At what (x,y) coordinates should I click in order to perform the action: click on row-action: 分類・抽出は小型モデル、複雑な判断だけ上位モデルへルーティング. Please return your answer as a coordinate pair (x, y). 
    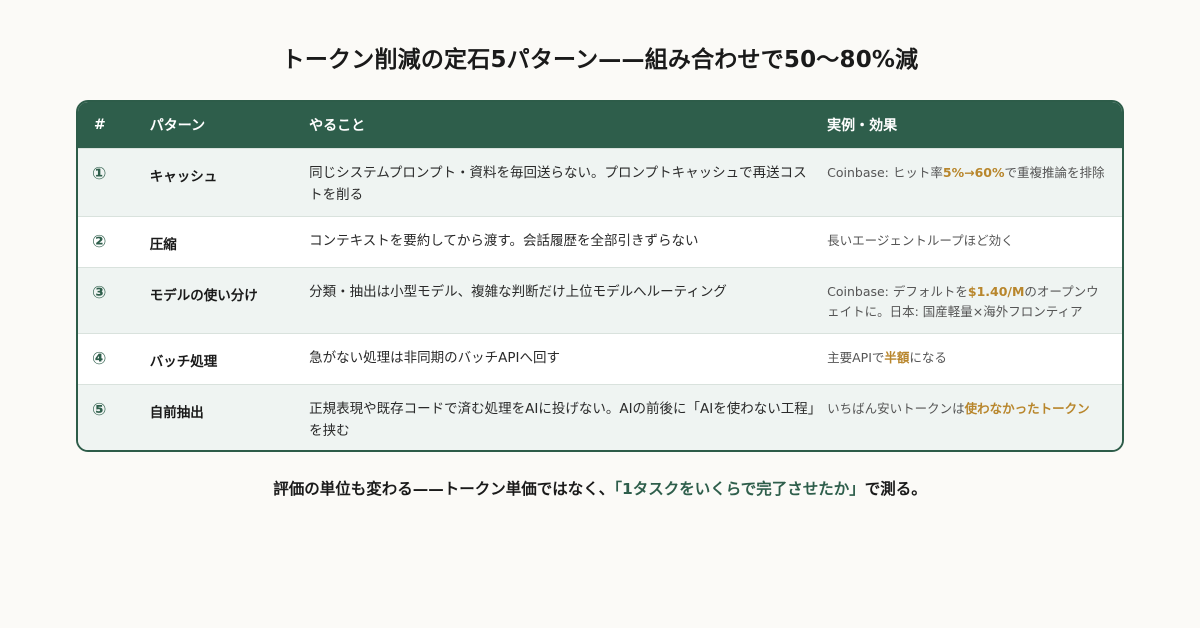
    Looking at the image, I should click on (518, 292).